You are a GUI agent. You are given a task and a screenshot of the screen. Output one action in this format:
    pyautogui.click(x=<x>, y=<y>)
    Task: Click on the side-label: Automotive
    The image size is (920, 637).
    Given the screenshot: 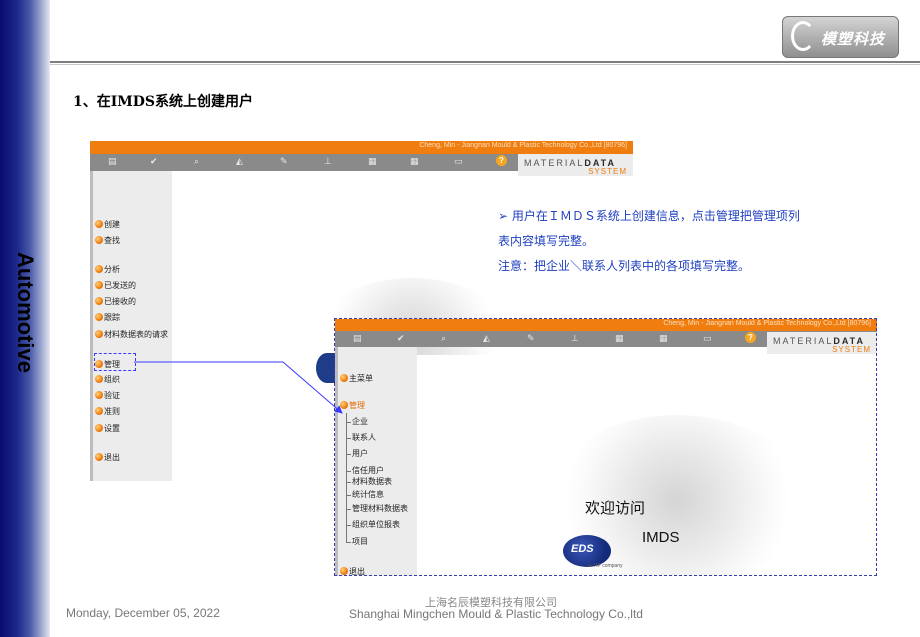 What is the action you would take?
    pyautogui.click(x=25, y=322)
    